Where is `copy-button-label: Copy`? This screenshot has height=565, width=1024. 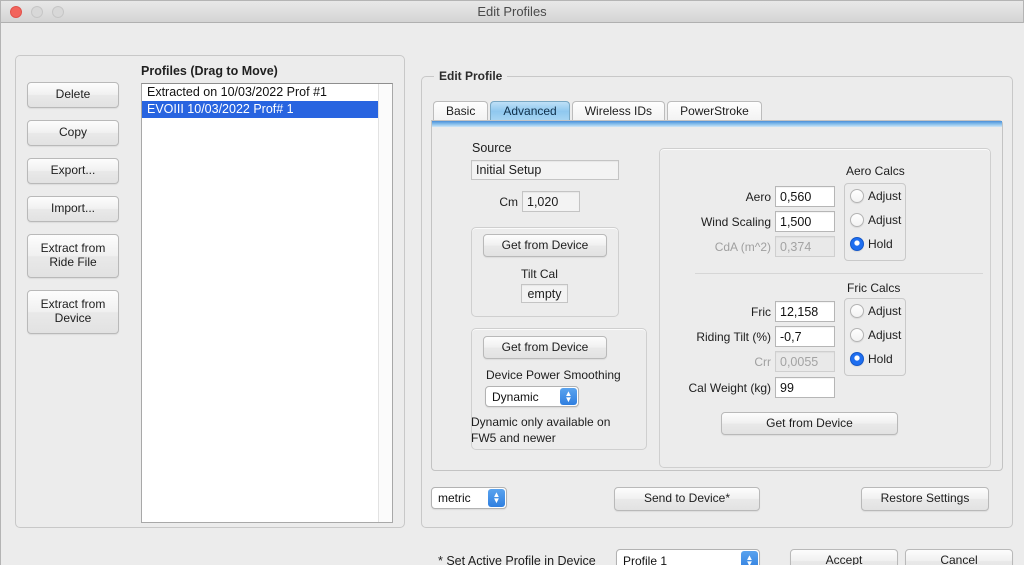
copy-button-label: Copy is located at coordinates (72, 132).